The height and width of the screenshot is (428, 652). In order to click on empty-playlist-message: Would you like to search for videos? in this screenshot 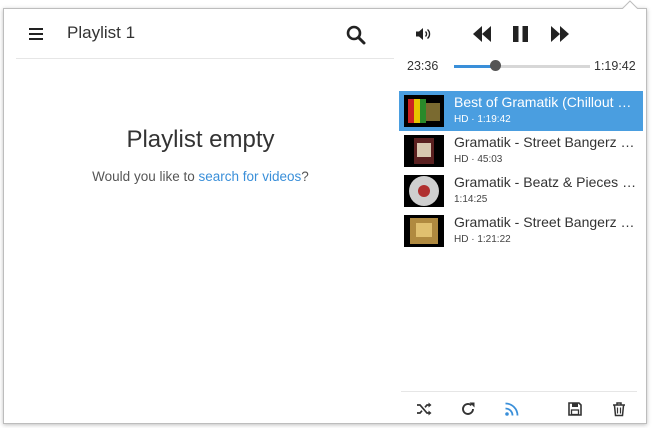, I will do `click(200, 176)`.